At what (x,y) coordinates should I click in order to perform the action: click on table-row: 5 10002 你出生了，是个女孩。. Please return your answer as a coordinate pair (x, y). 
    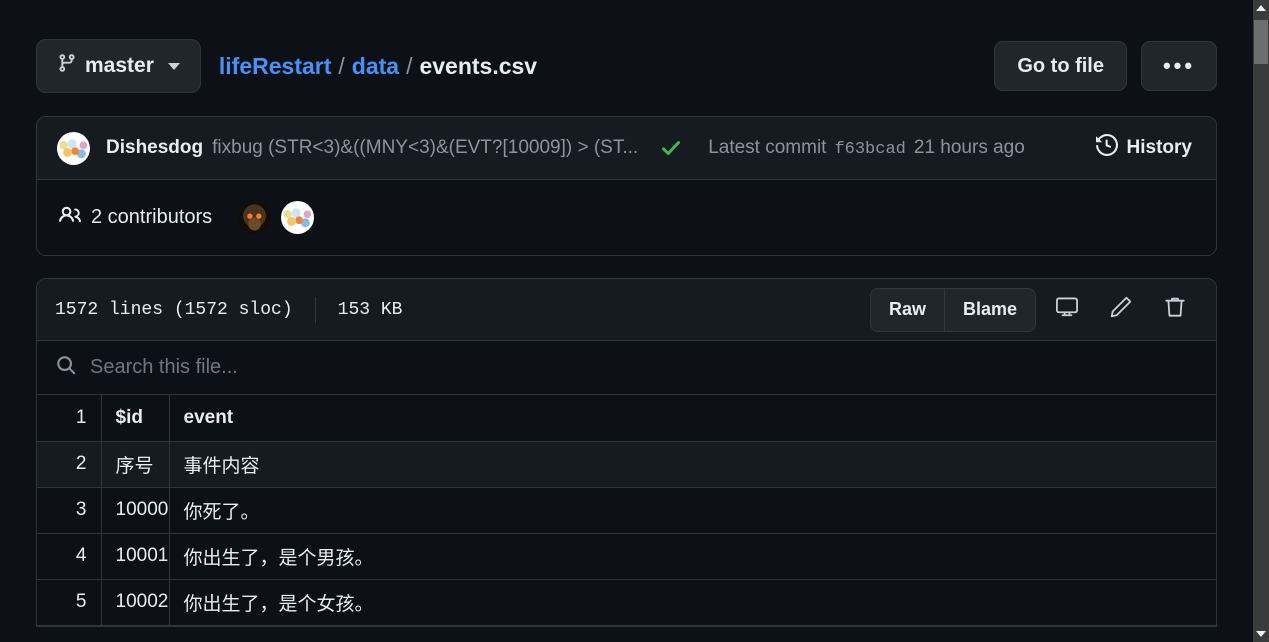
    Looking at the image, I should click on (626, 602).